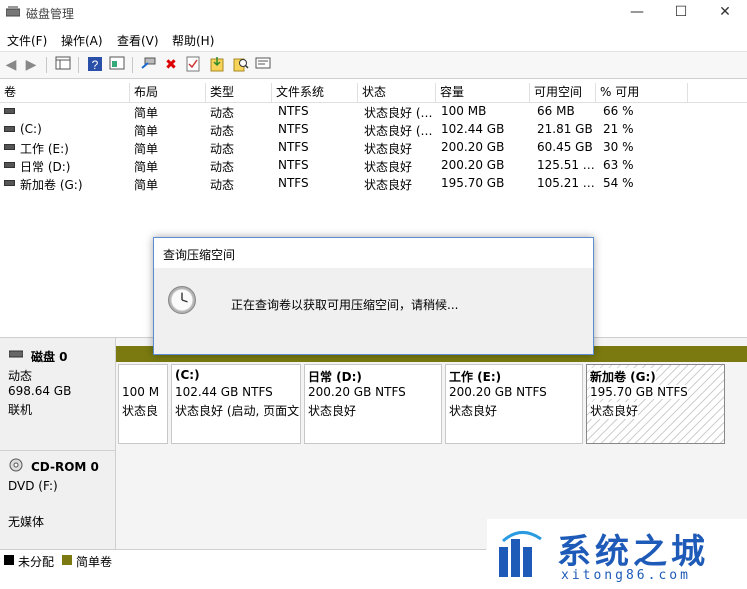 This screenshot has height=589, width=747. What do you see at coordinates (51, 185) in the screenshot?
I see `volume-cell: 新加卷 (G:)` at bounding box center [51, 185].